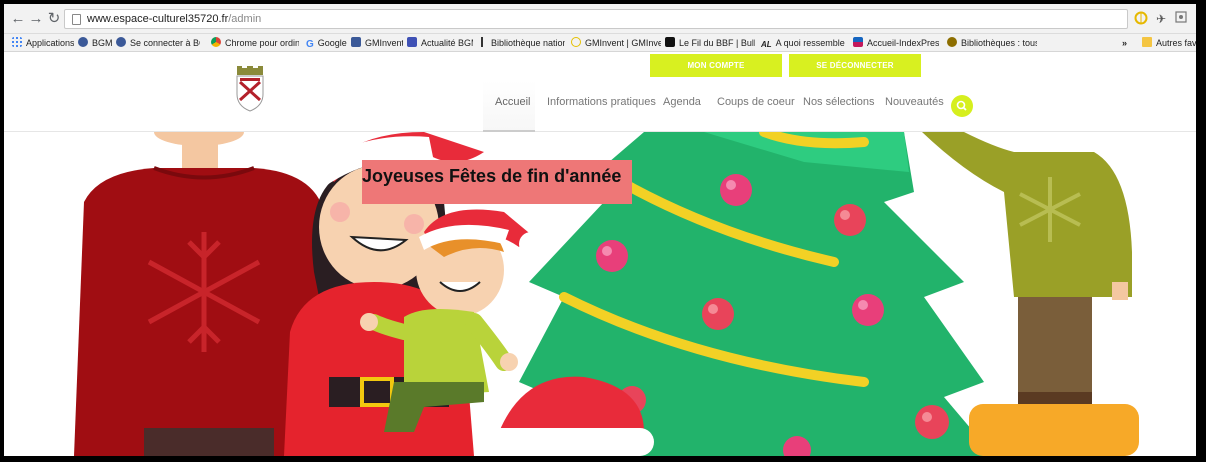  I want to click on holiday-greeting-text: Joyeuses Fêtes de fin d'année, so click(492, 176).